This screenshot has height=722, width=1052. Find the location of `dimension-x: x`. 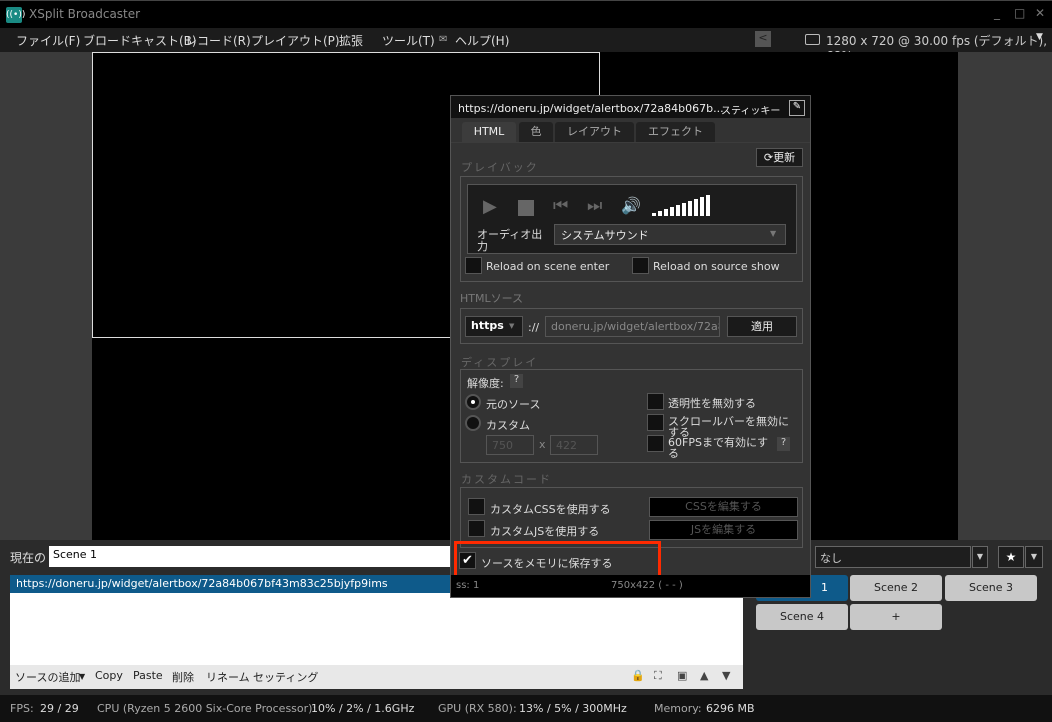

dimension-x: x is located at coordinates (542, 444).